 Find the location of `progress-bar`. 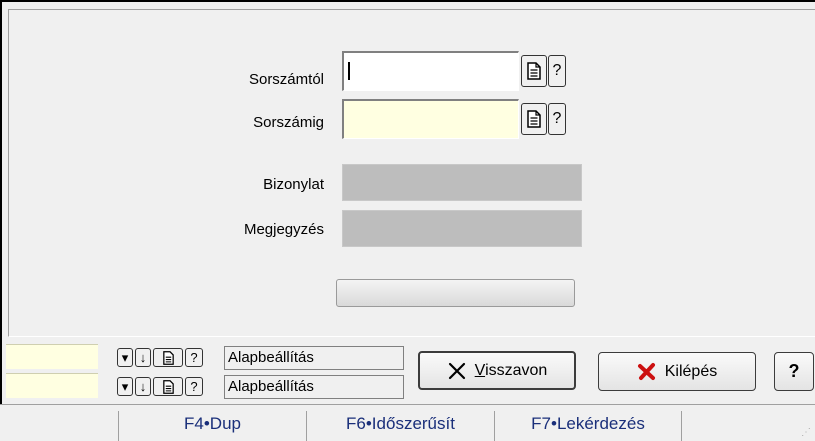

progress-bar is located at coordinates (455, 293).